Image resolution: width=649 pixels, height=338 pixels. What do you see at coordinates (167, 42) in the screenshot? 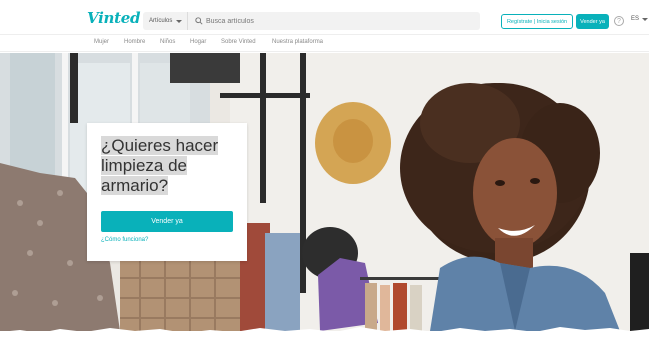
I see `nav-item-ninos: Niños` at bounding box center [167, 42].